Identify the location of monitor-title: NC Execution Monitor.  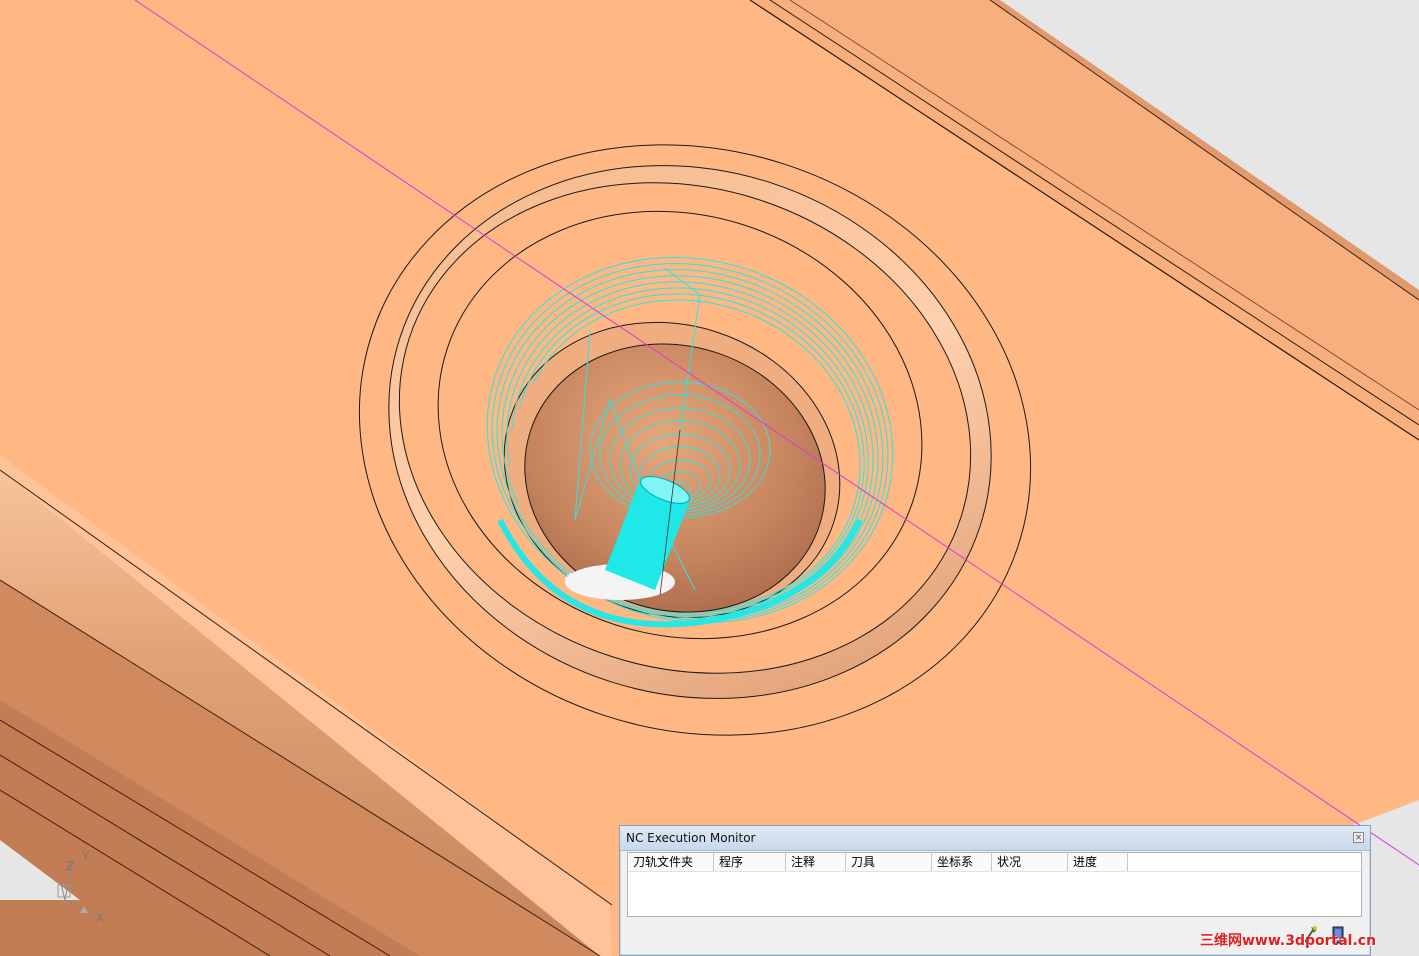
(691, 838).